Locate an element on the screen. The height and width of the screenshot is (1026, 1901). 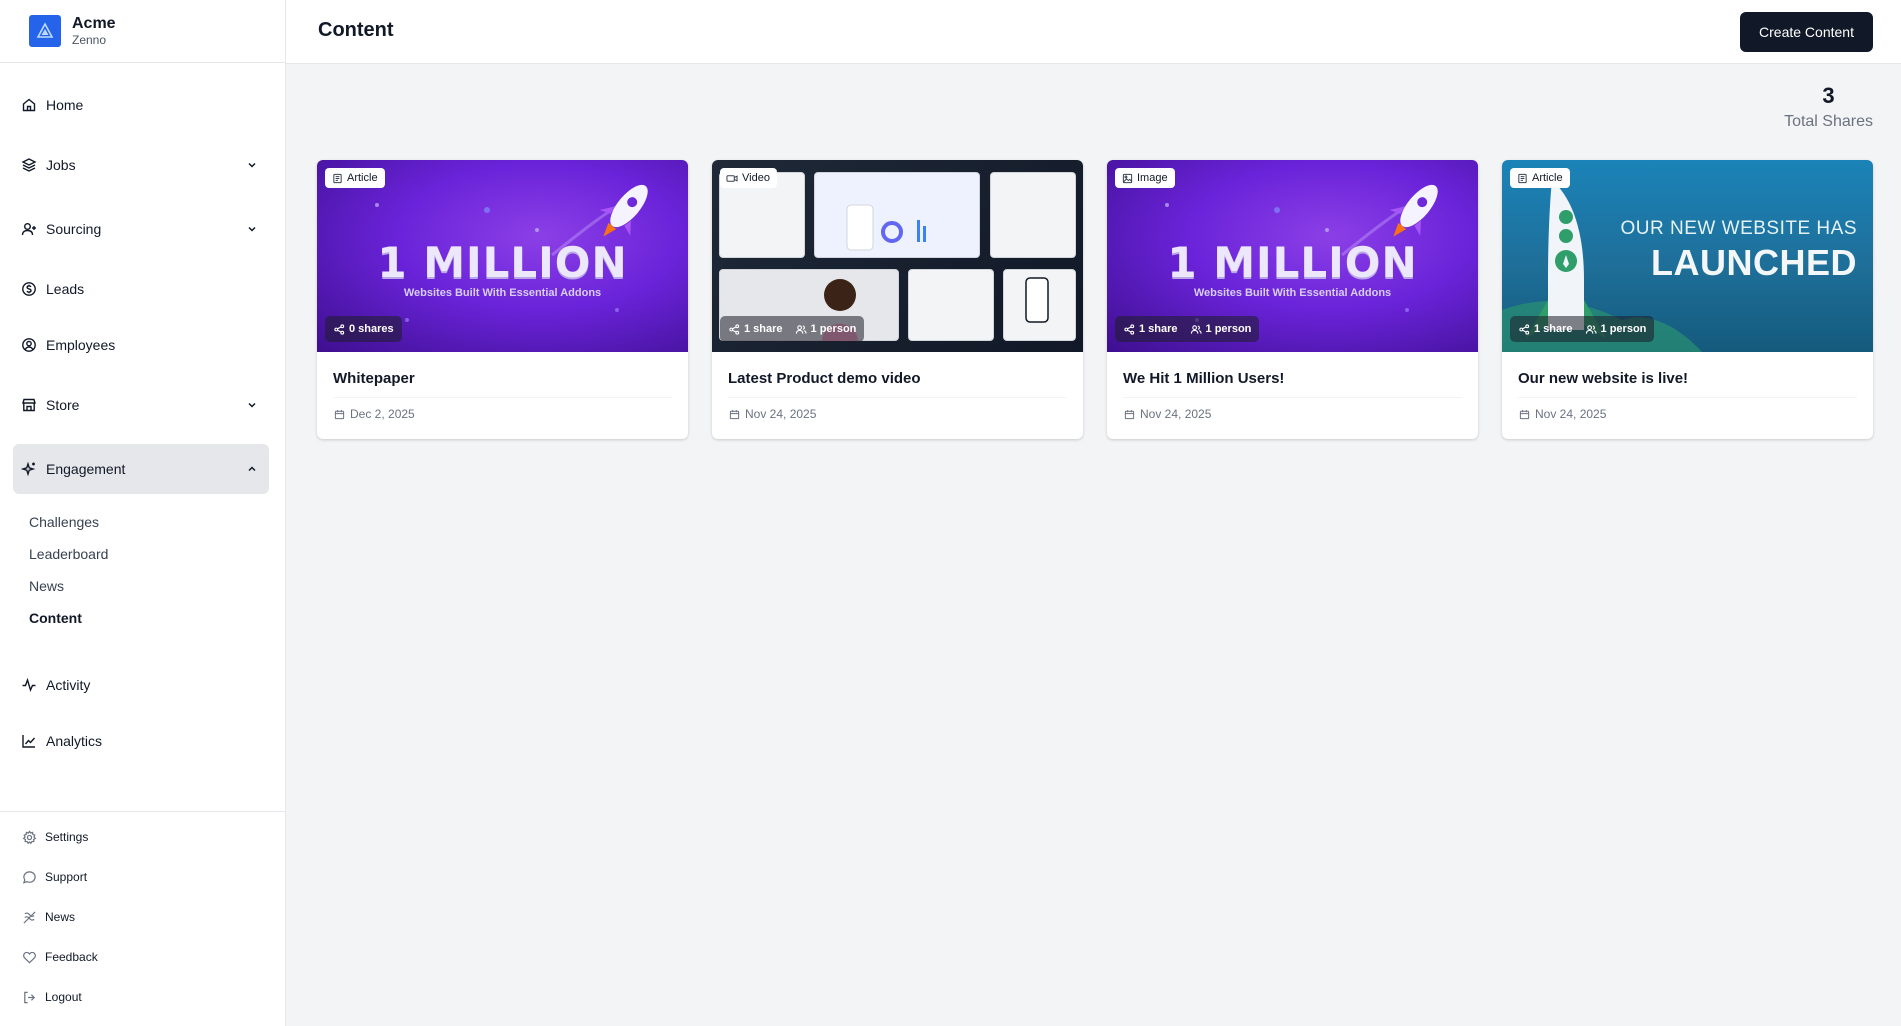
top-header: Content Create Content is located at coordinates (1093, 32).